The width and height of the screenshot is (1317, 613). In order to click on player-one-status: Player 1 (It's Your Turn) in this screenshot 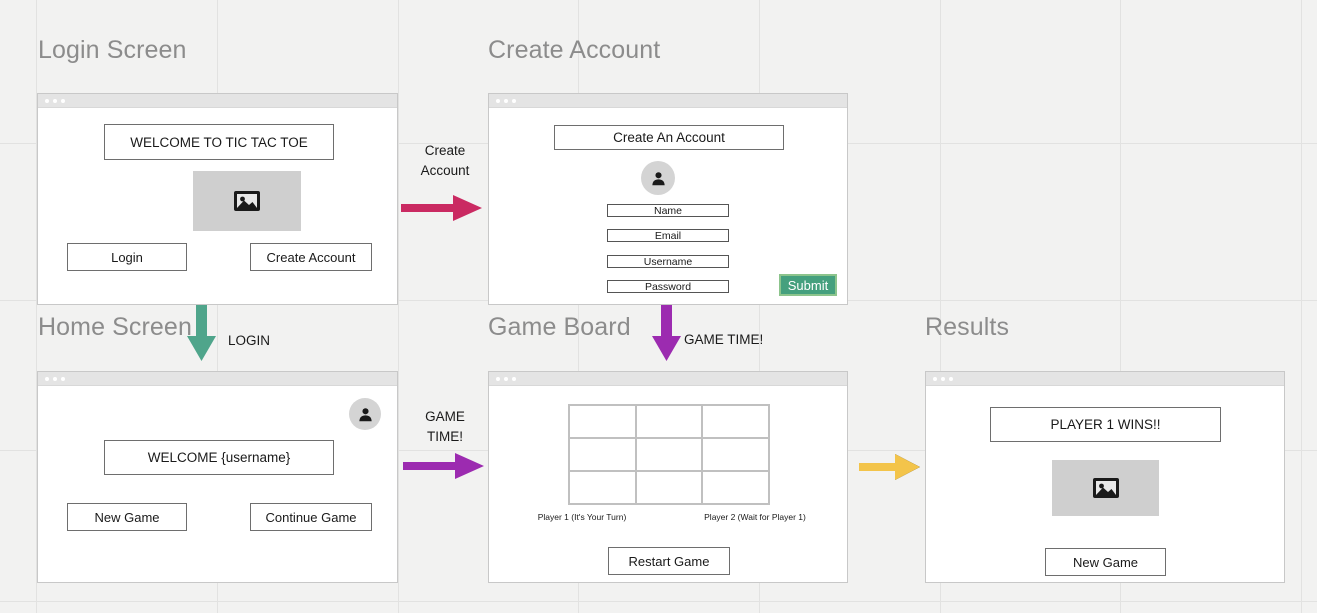, I will do `click(582, 517)`.